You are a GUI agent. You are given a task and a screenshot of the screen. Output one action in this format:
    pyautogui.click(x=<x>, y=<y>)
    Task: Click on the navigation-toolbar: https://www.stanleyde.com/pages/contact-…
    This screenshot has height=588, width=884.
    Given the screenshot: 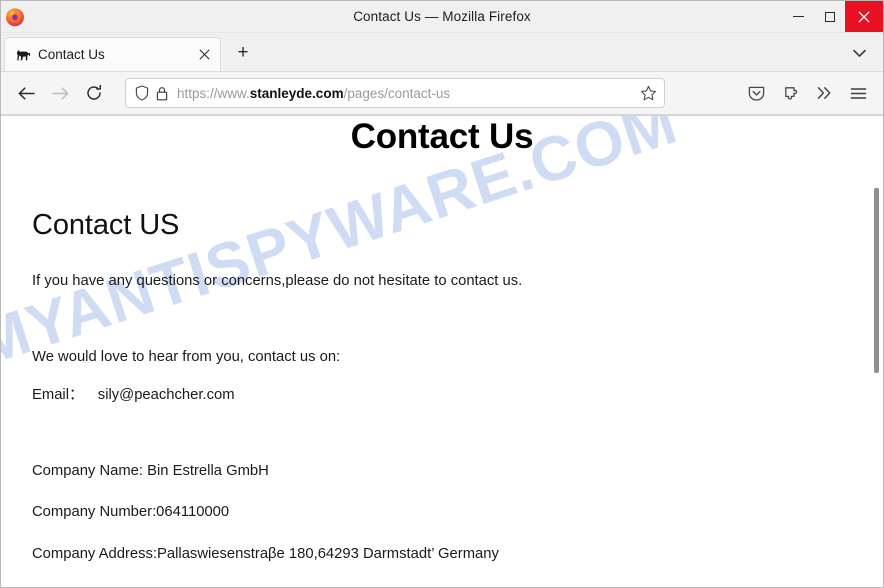 What is the action you would take?
    pyautogui.click(x=442, y=93)
    